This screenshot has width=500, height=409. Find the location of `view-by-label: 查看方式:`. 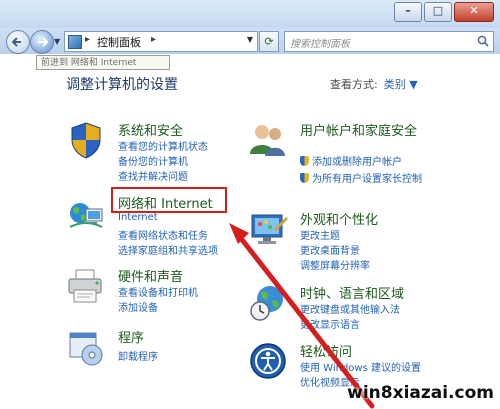

view-by-label: 查看方式: is located at coordinates (354, 84).